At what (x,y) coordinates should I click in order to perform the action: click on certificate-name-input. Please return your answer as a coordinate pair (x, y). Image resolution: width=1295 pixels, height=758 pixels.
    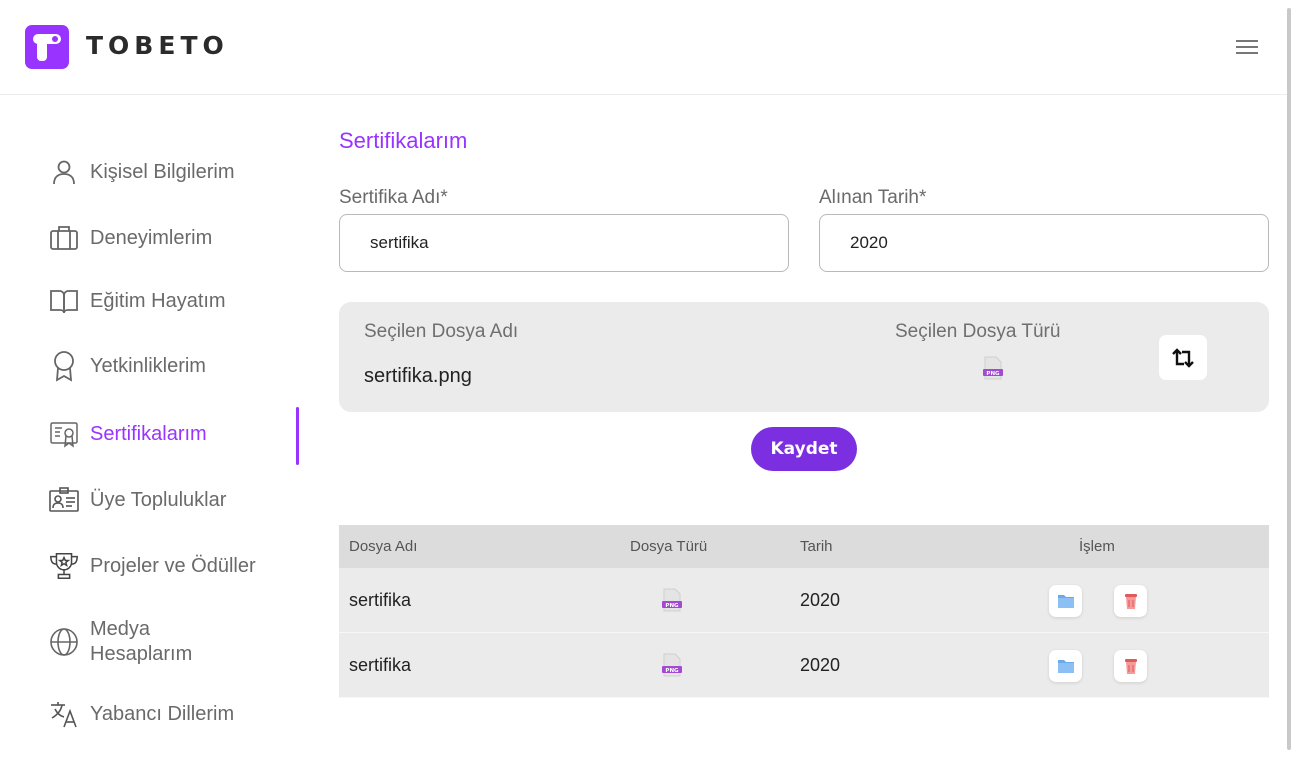
    Looking at the image, I should click on (564, 243).